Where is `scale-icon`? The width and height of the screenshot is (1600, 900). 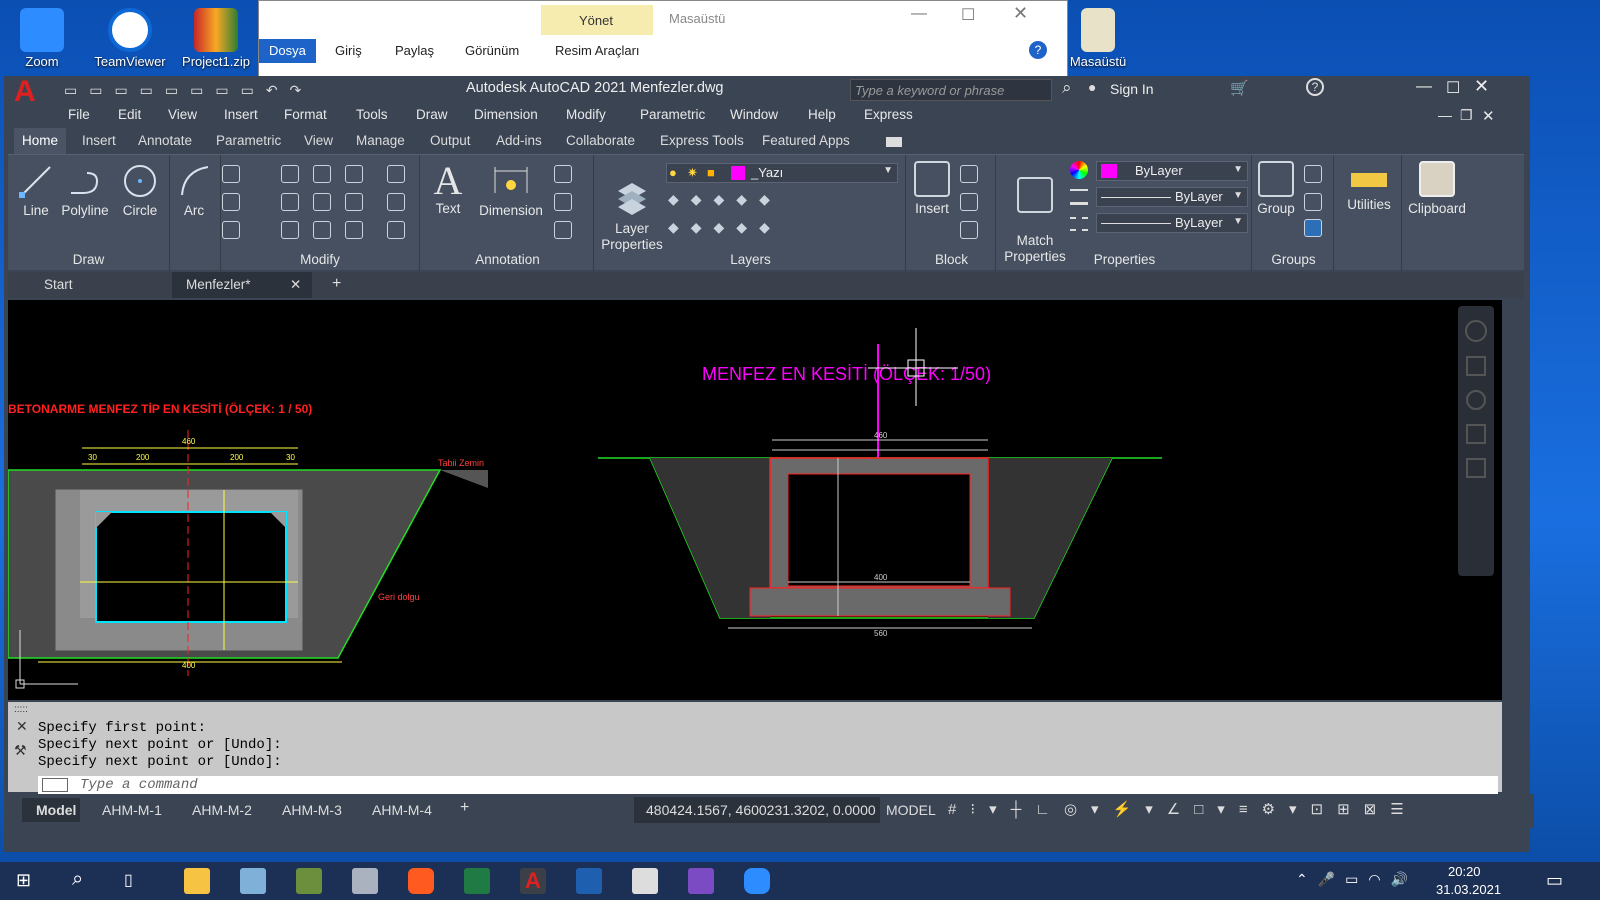 scale-icon is located at coordinates (322, 230).